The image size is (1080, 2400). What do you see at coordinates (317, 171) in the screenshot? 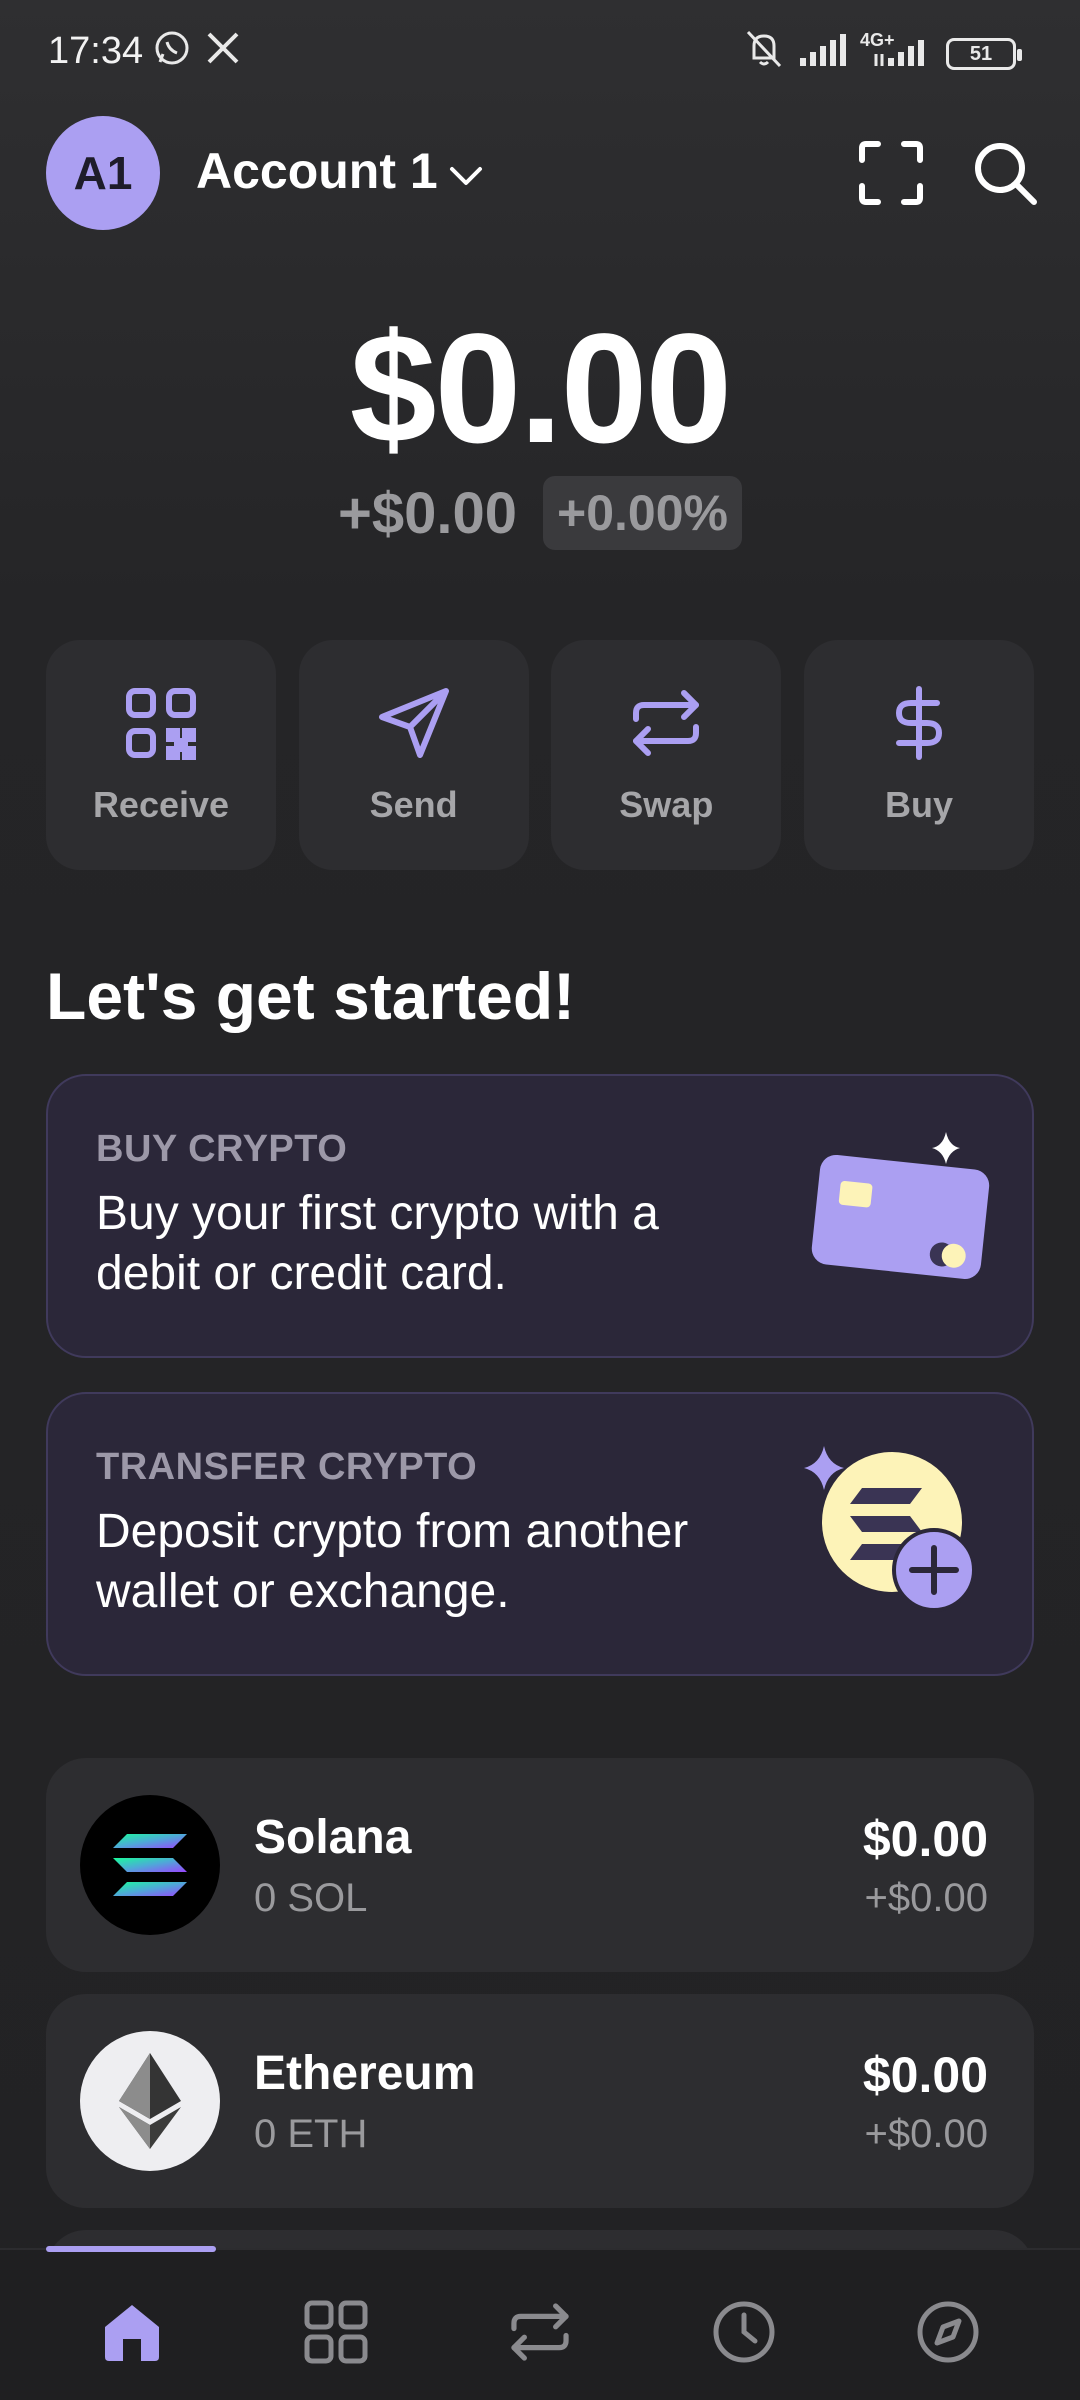
I see `account-name: Account 1` at bounding box center [317, 171].